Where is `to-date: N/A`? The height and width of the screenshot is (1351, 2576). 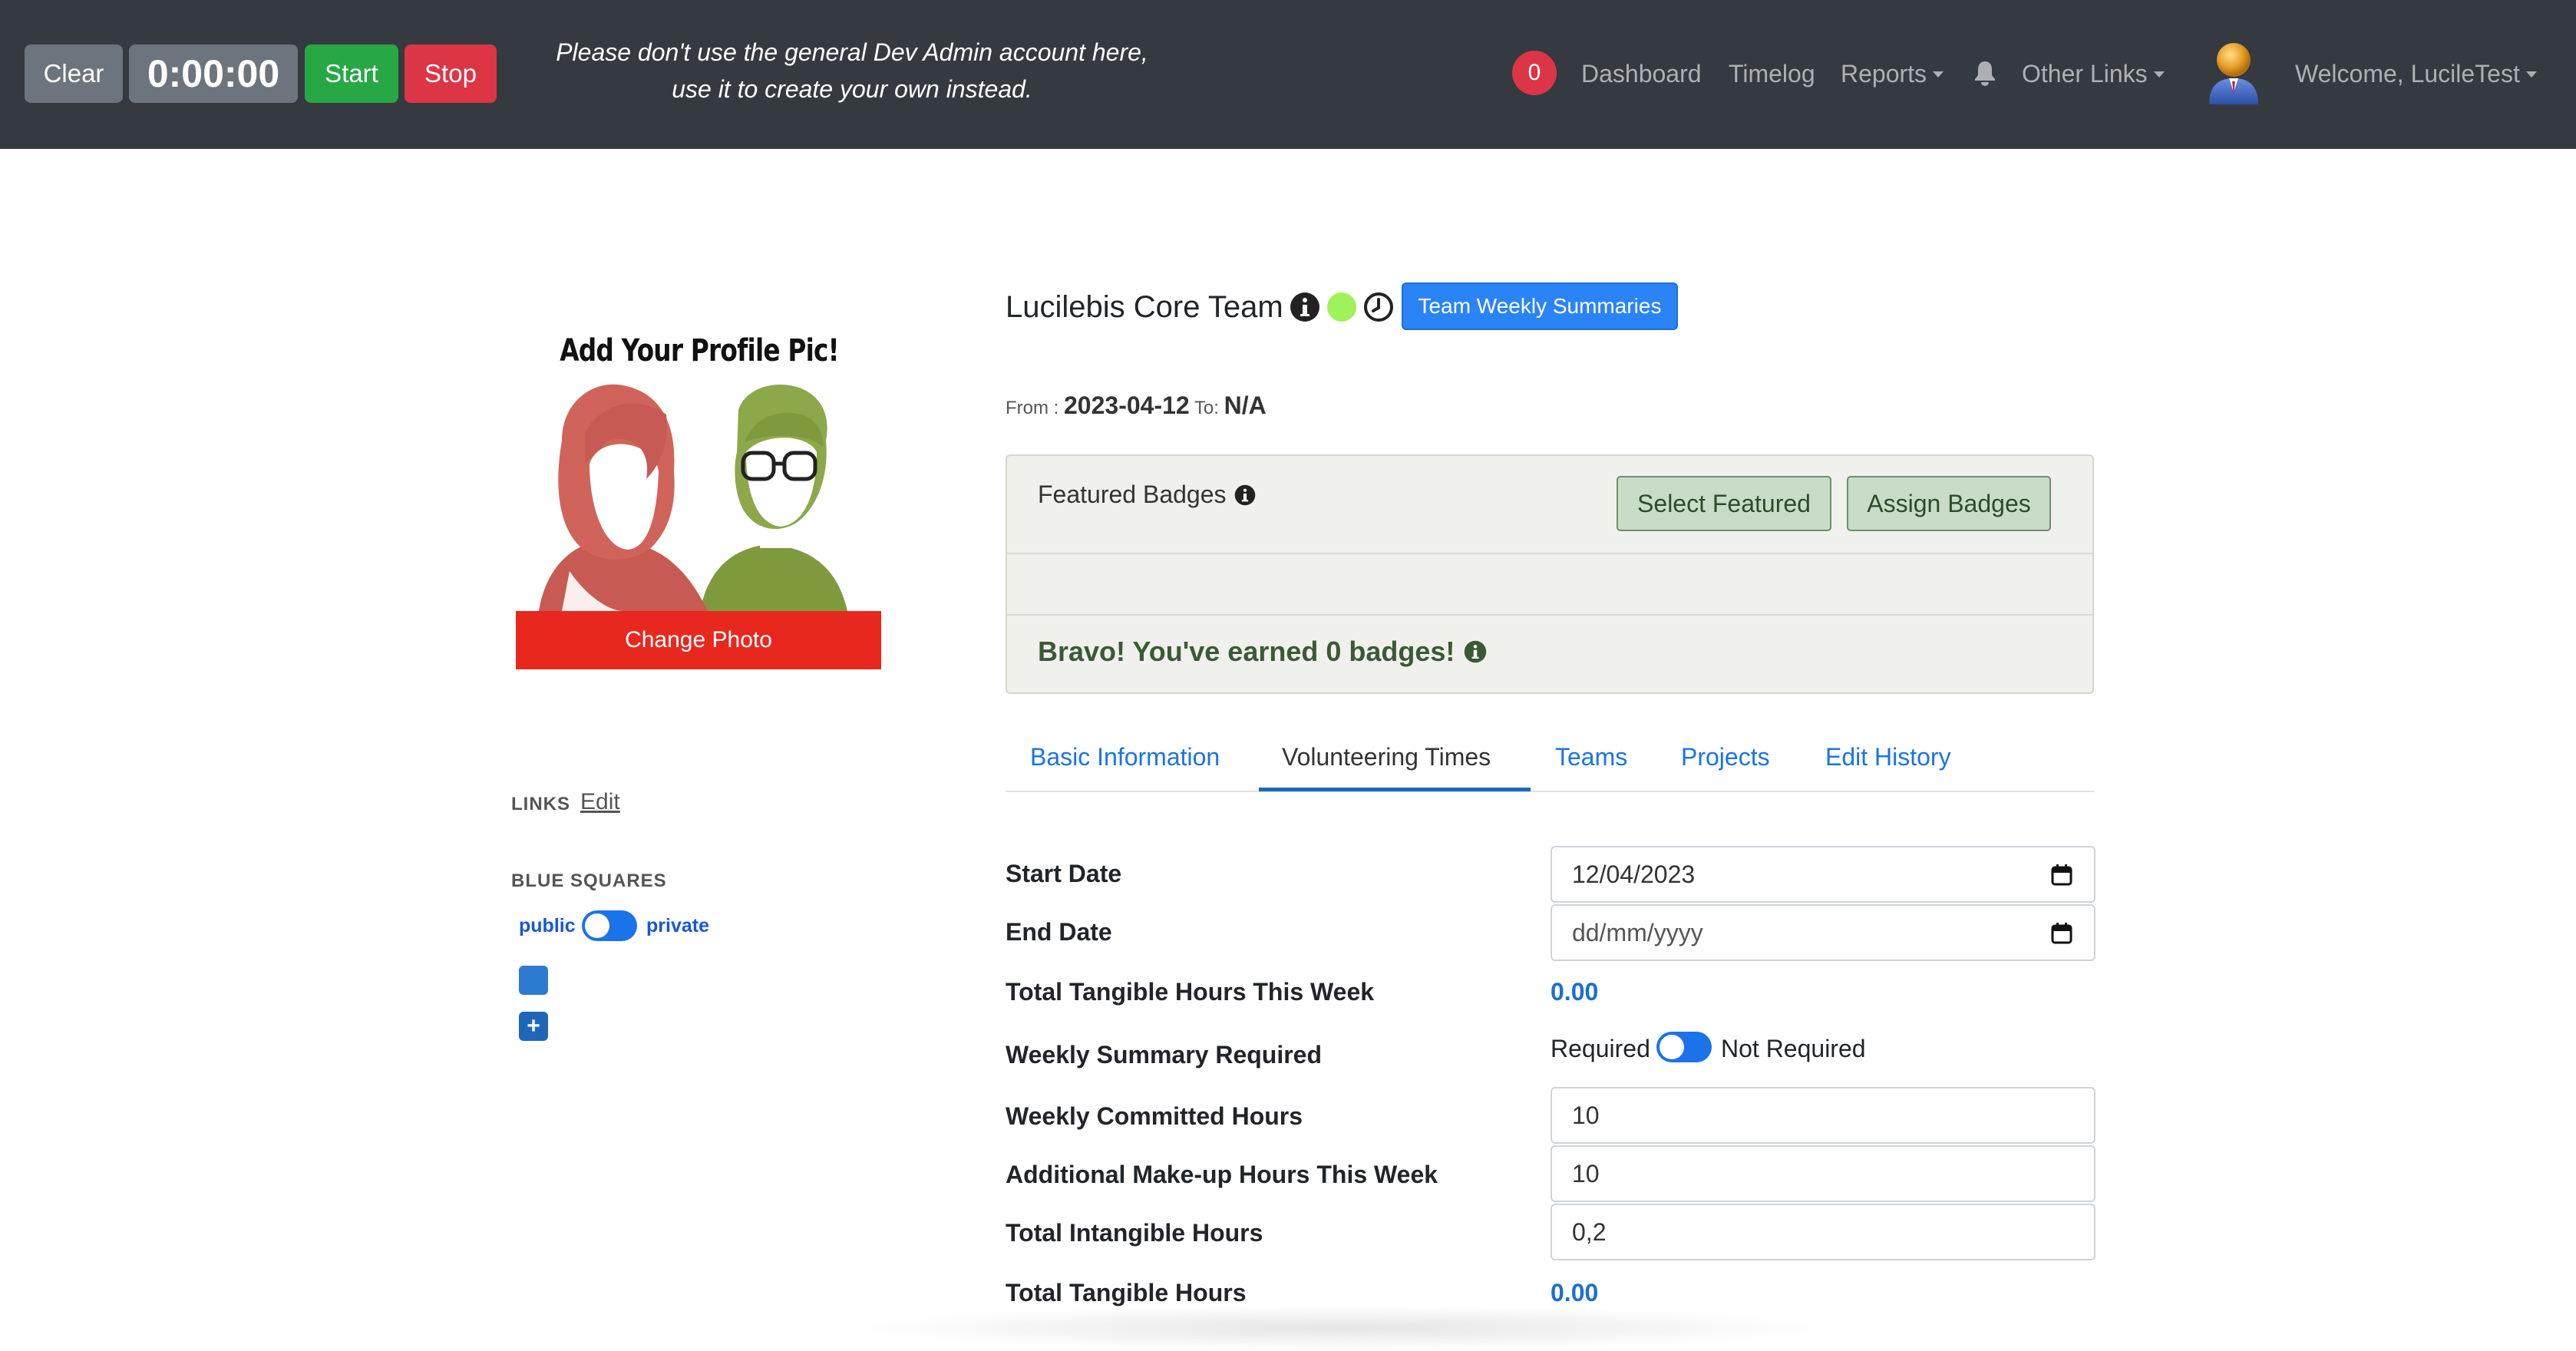 to-date: N/A is located at coordinates (1245, 405).